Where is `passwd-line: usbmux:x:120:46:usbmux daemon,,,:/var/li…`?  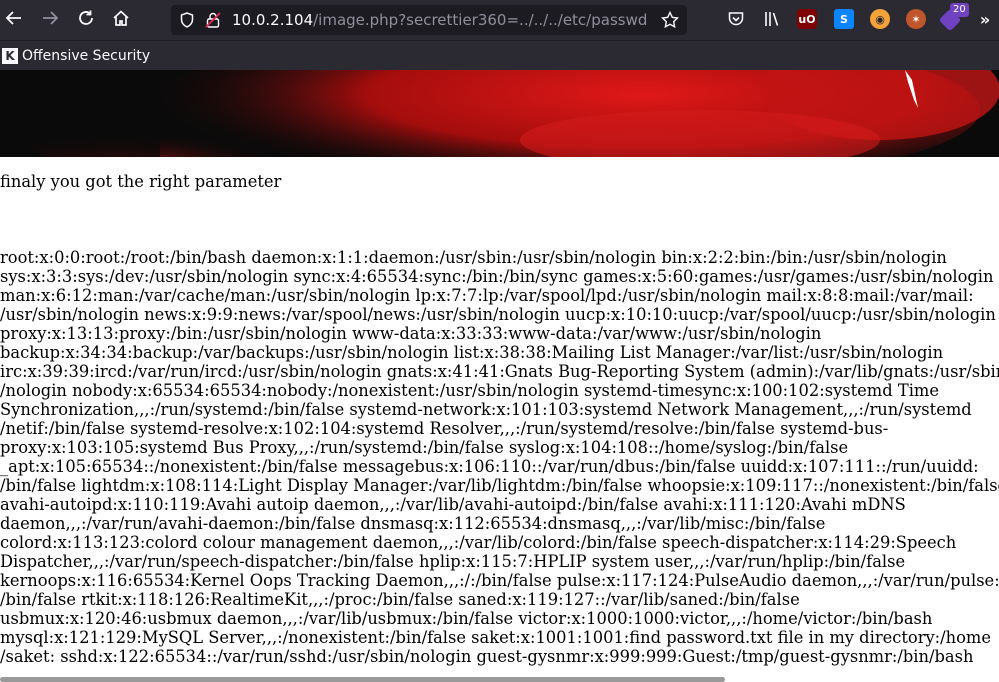 passwd-line: usbmux:x:120:46:usbmux daemon,,,:/var/li… is located at coordinates (466, 618).